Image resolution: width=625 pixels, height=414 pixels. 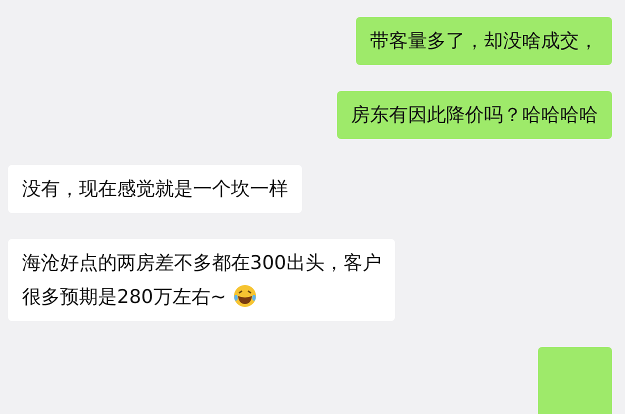 What do you see at coordinates (155, 189) in the screenshot?
I see `message-bubble: 没有，现在感觉就是一个坎一样` at bounding box center [155, 189].